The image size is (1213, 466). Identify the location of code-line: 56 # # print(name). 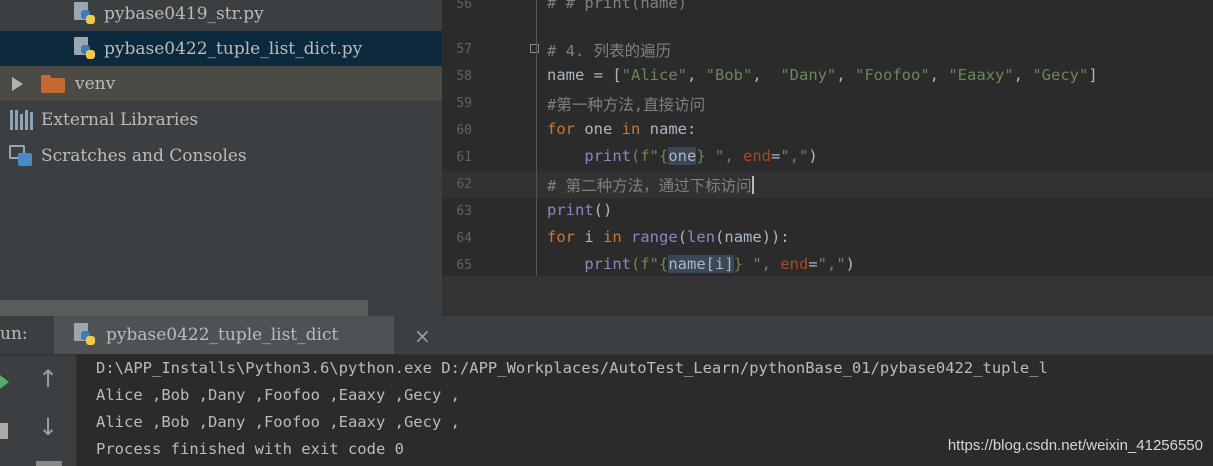
(827, 9).